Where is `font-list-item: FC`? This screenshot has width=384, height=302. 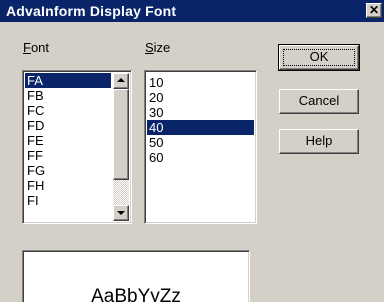 font-list-item: FC is located at coordinates (68, 110).